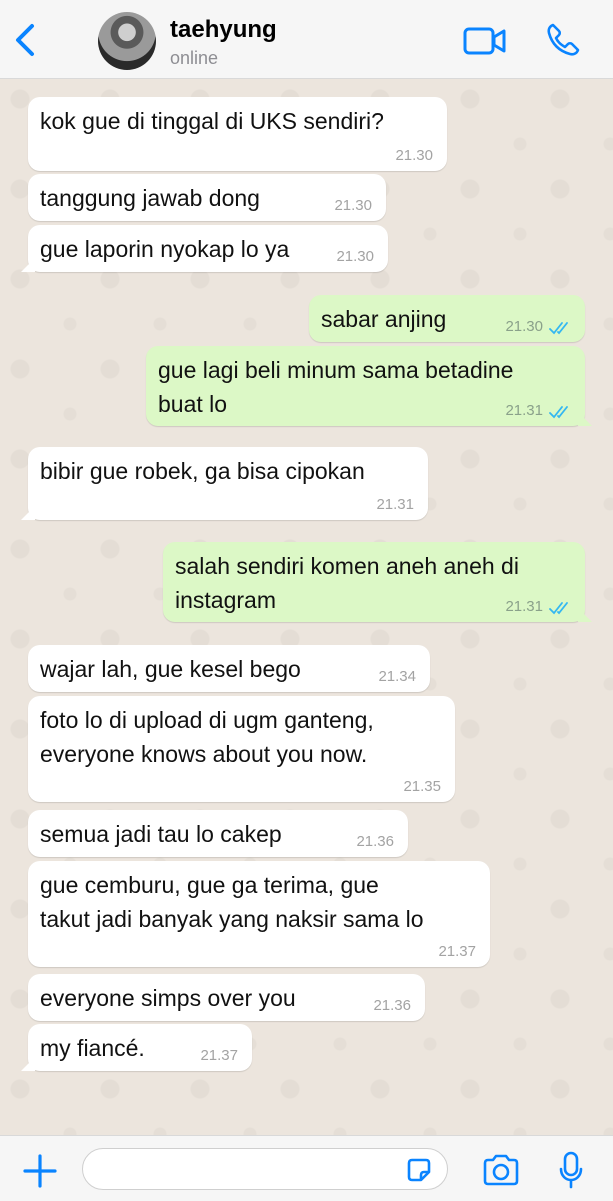 The width and height of the screenshot is (613, 1201). Describe the element at coordinates (212, 121) in the screenshot. I see `message-text: kok gue di tinggal di UKS sendiri?` at that location.